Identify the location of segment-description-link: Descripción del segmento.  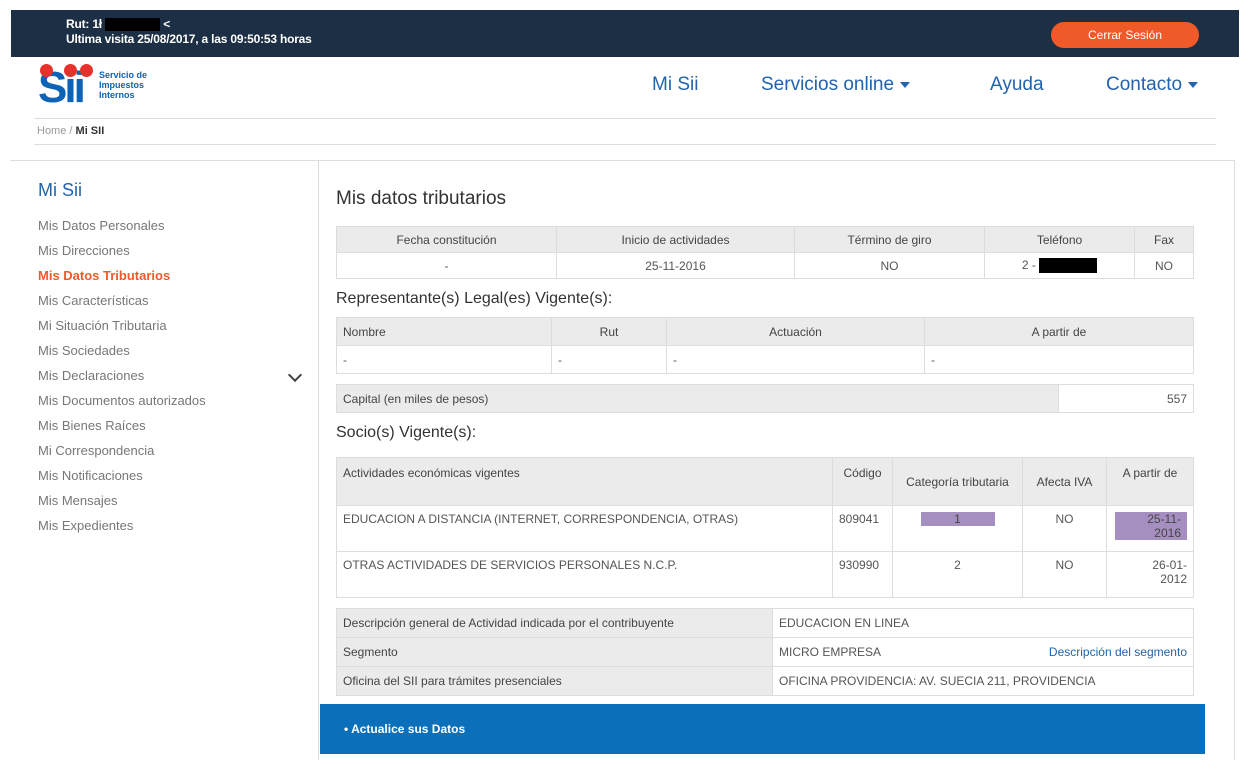
(1118, 652).